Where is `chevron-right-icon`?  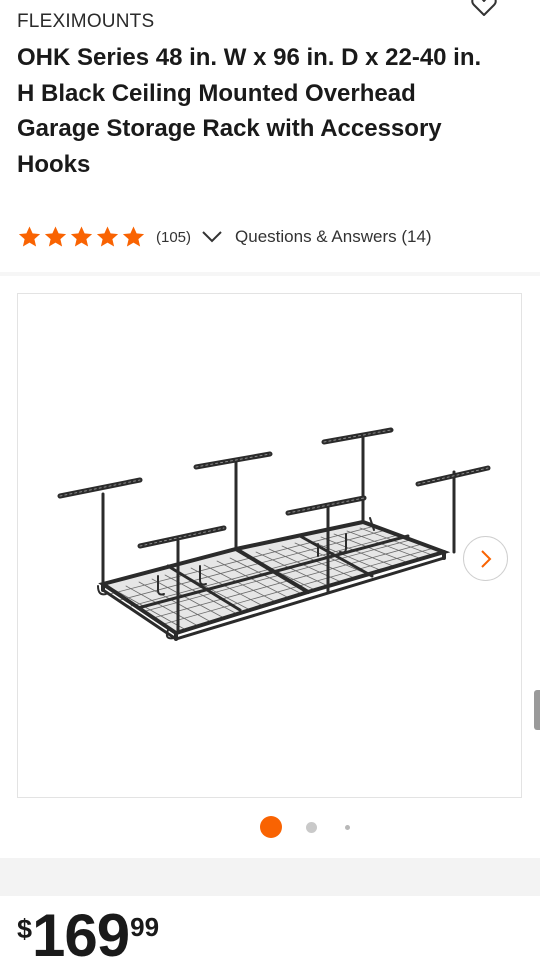 chevron-right-icon is located at coordinates (485, 558).